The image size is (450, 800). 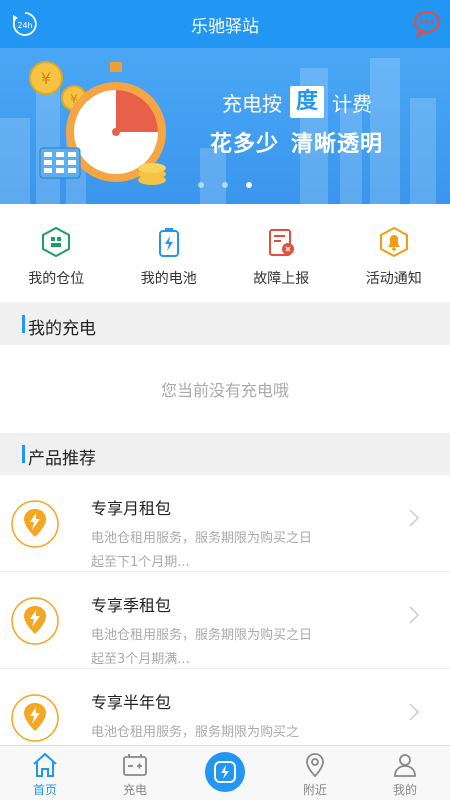 What do you see at coordinates (245, 144) in the screenshot?
I see `banner-slogan-a: 花多少` at bounding box center [245, 144].